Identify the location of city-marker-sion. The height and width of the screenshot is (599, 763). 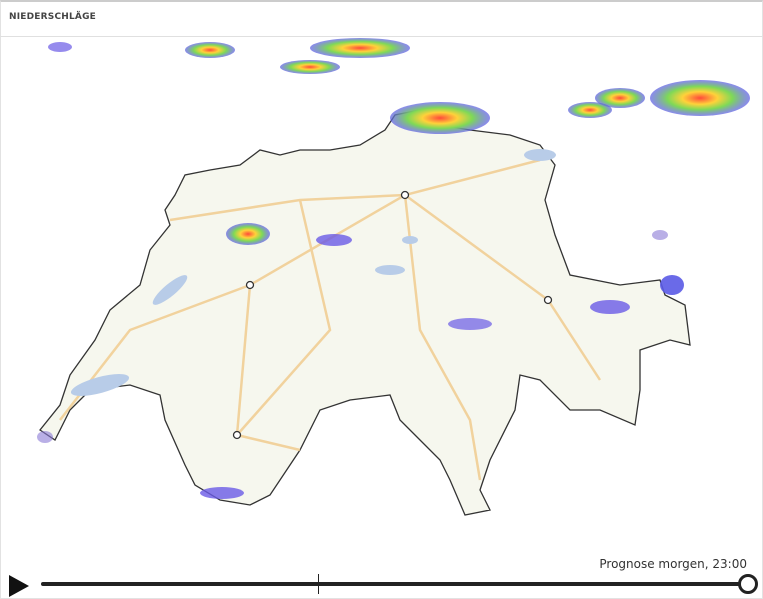
(237, 435).